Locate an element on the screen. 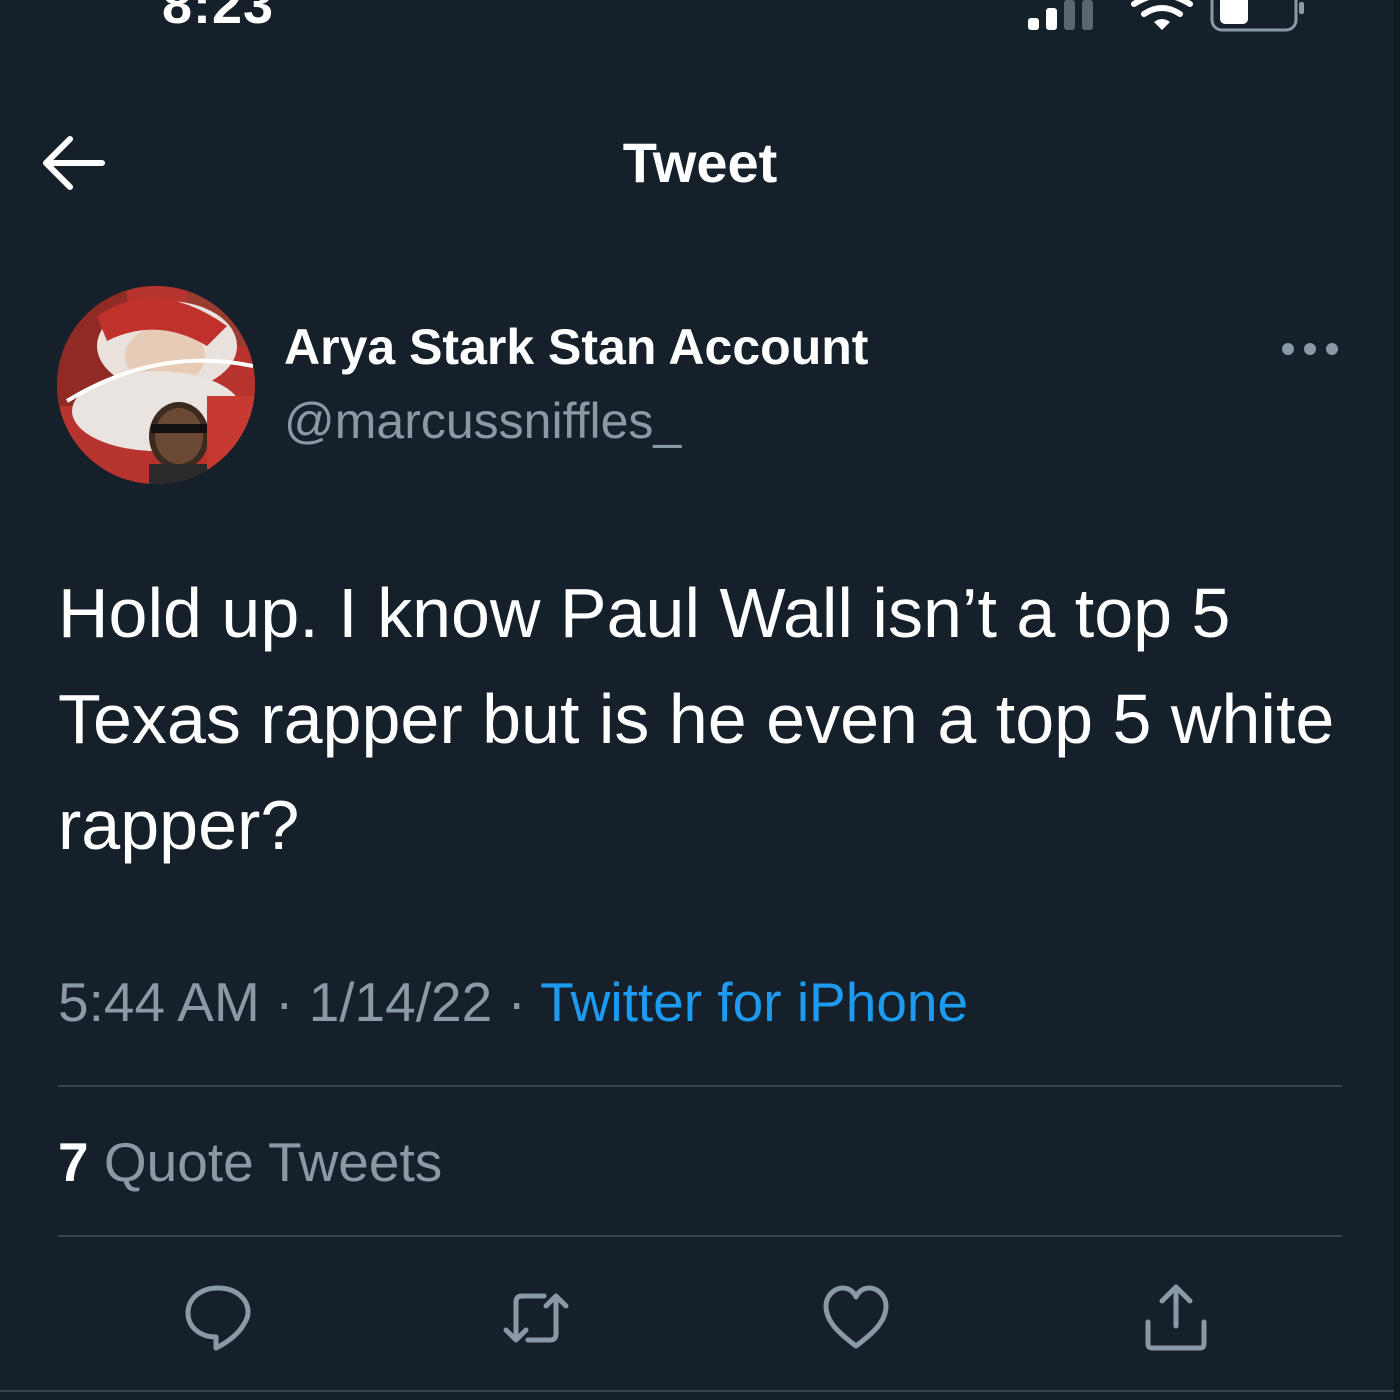 The image size is (1400, 1400). tweet-time: 5:44 AM is located at coordinates (159, 1002).